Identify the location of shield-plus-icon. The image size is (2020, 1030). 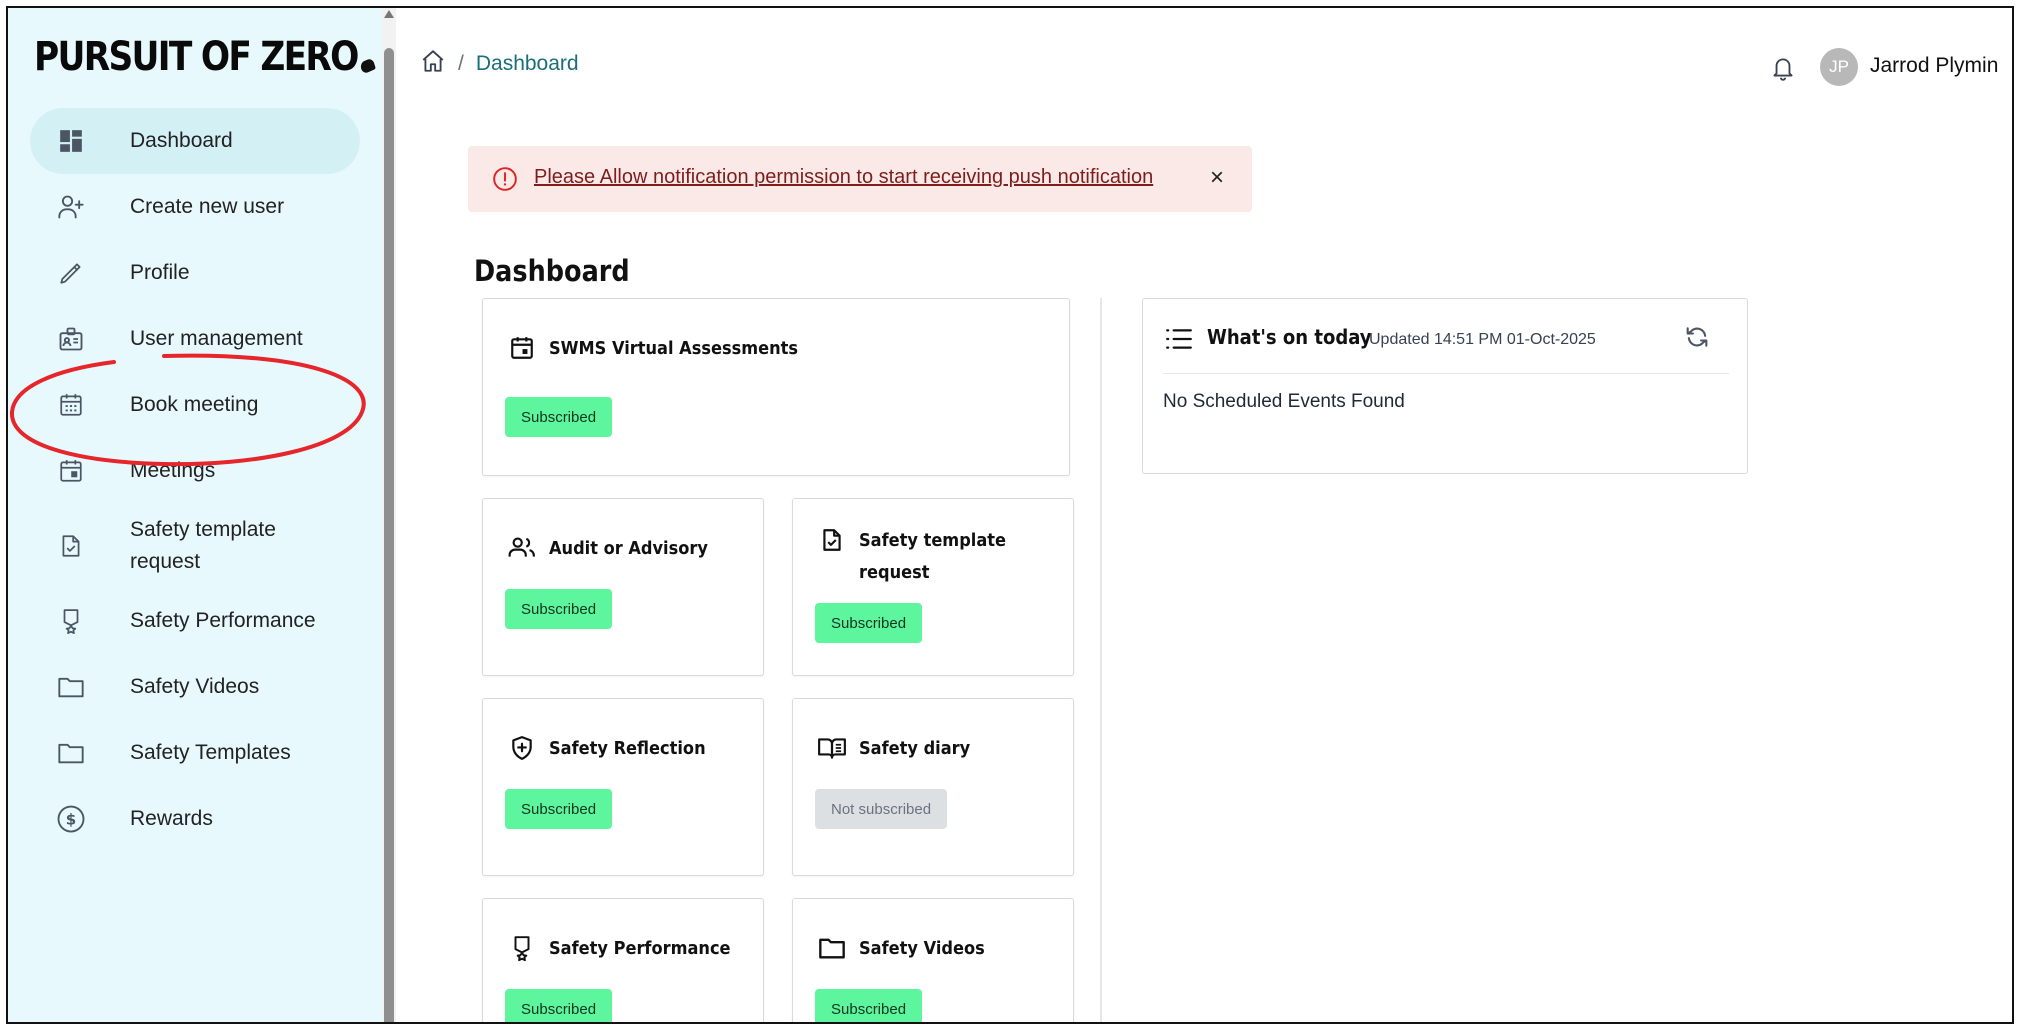
(522, 748).